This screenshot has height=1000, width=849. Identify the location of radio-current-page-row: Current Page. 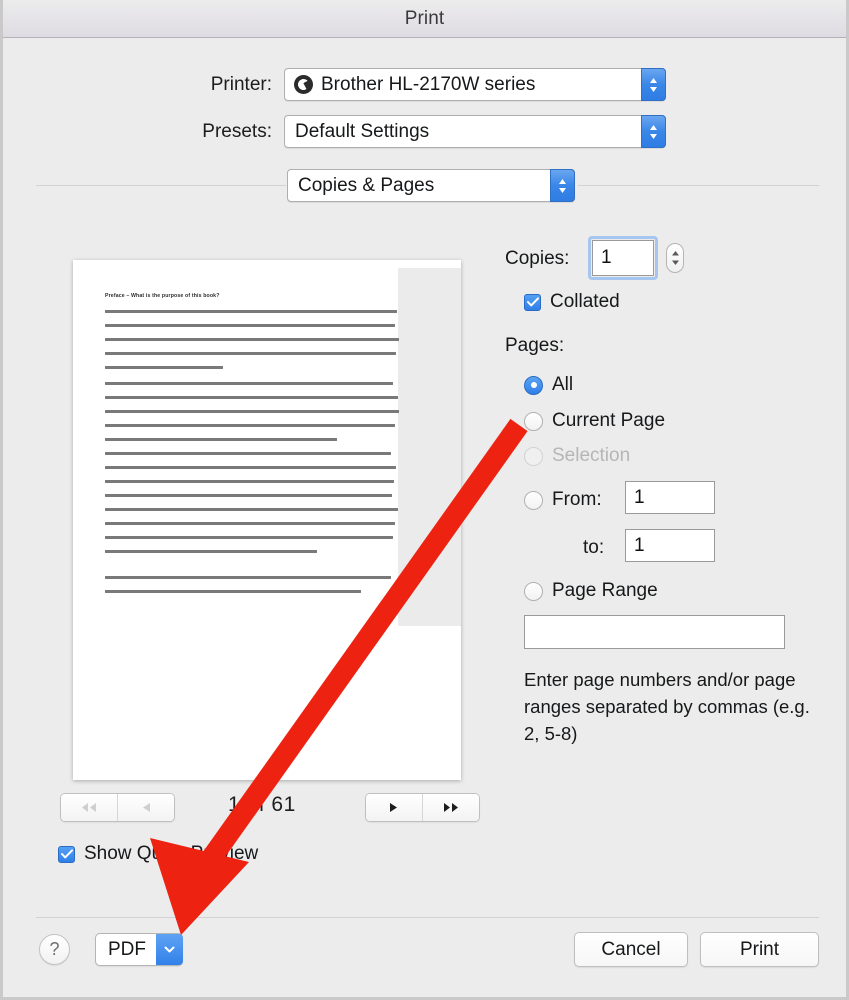
(594, 421).